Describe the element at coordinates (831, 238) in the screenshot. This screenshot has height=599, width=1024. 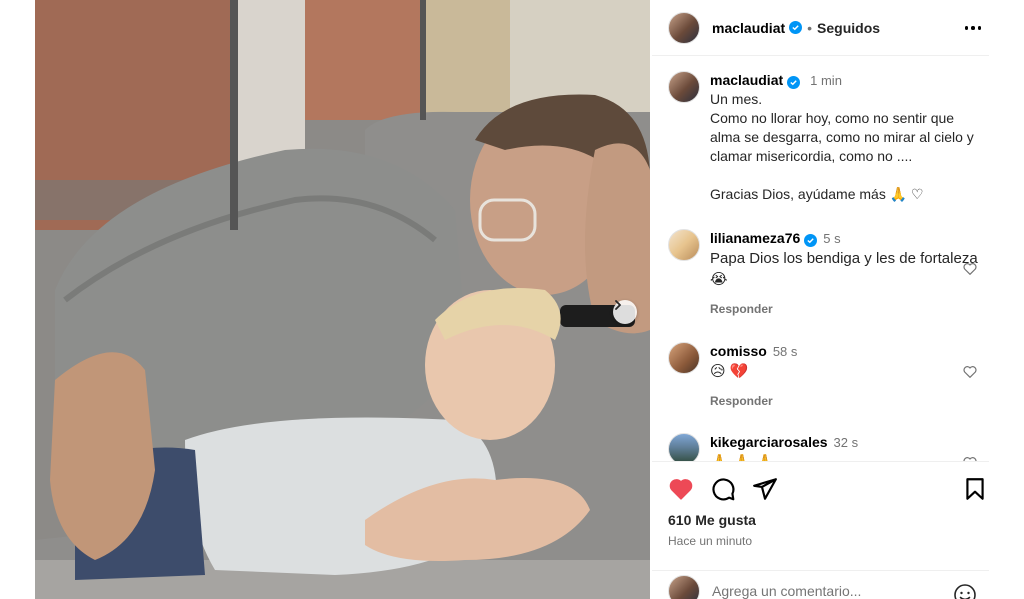
I see `comment-time: 5 s` at that location.